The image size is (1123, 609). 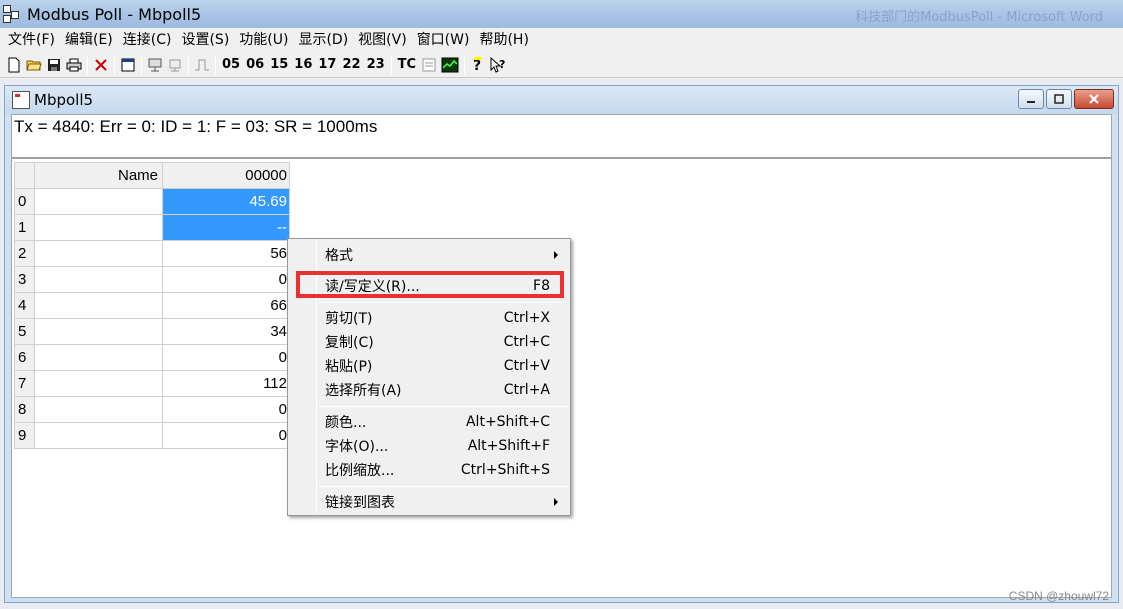 I want to click on menu-item-shortcut: Ctrl+V, so click(x=526, y=366).